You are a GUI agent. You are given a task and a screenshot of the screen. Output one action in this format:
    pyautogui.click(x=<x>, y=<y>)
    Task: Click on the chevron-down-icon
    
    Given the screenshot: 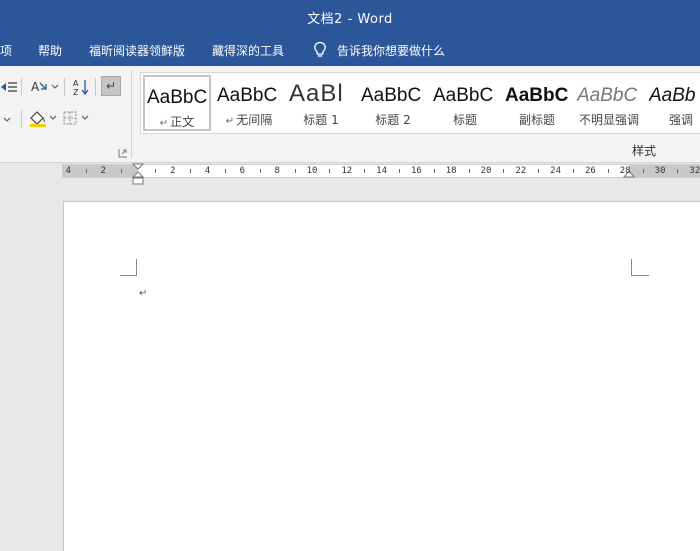 What is the action you would take?
    pyautogui.click(x=7, y=119)
    